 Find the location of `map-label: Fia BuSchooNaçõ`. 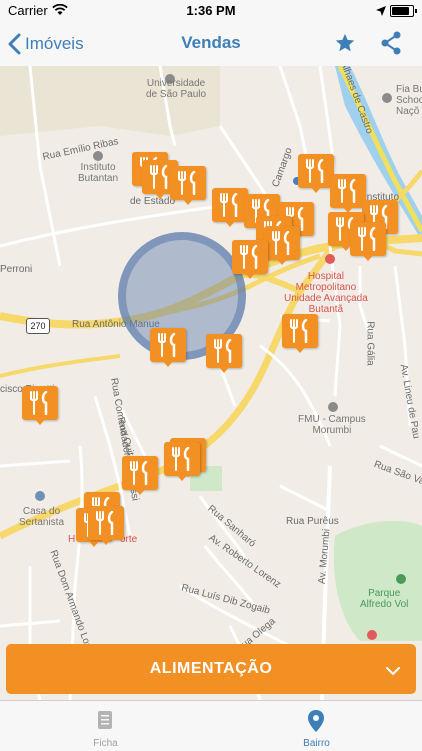

map-label: Fia BuSchooNaçõ is located at coordinates (409, 100).